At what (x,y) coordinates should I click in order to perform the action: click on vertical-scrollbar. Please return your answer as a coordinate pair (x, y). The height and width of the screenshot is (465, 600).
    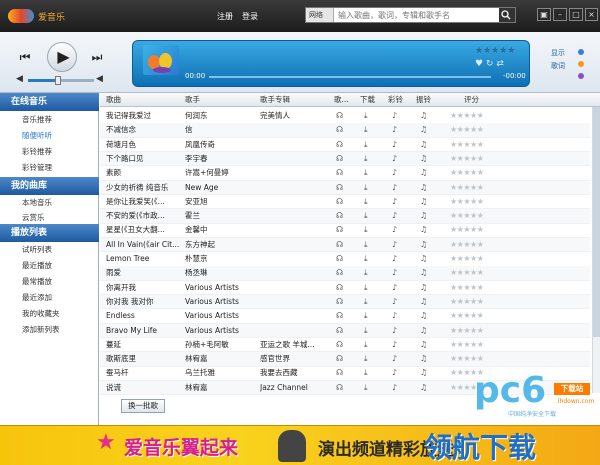
    Looking at the image, I should click on (596, 250).